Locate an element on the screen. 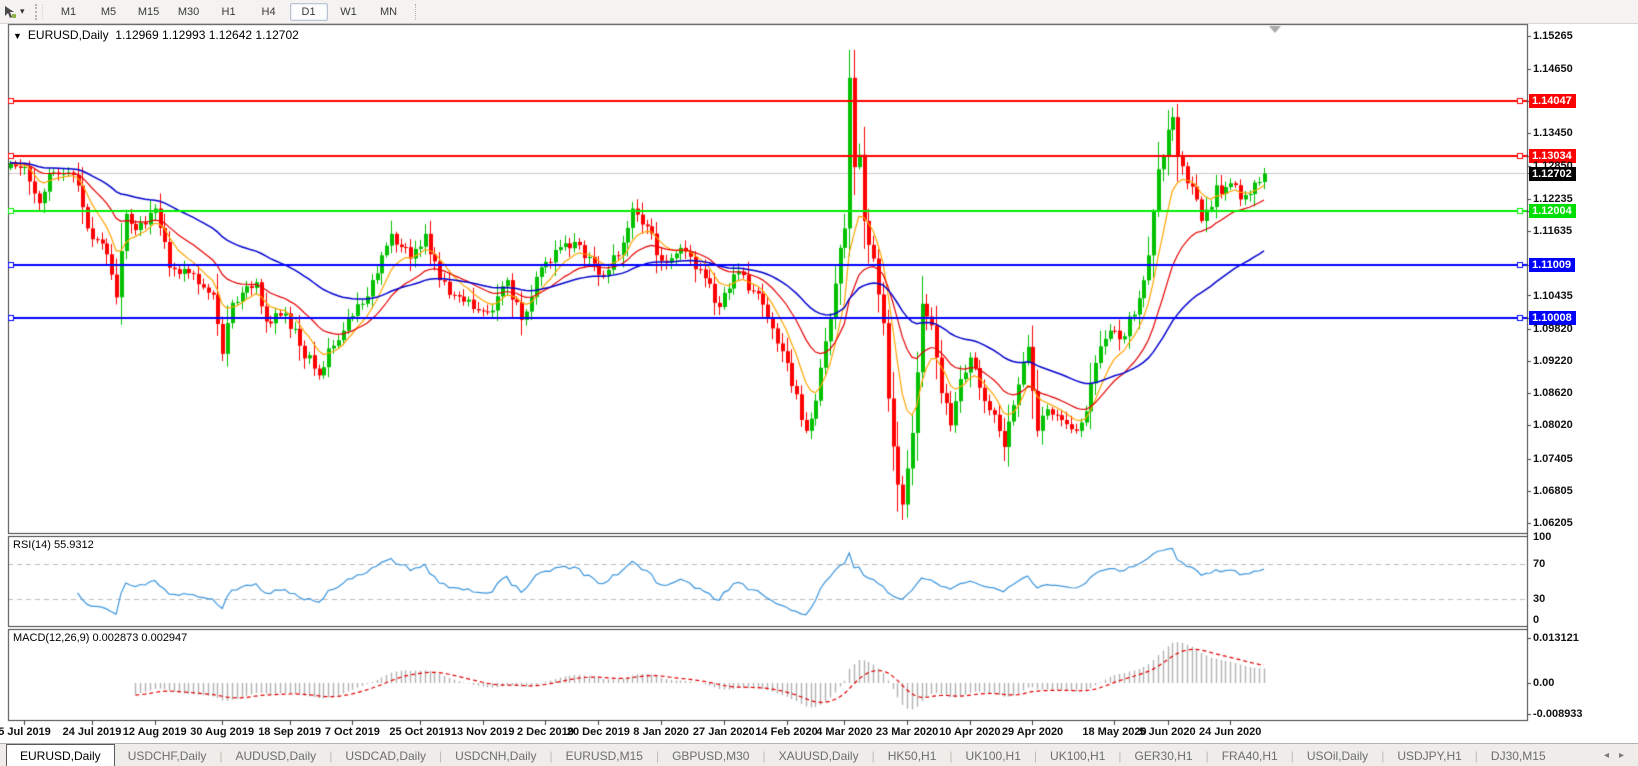 The image size is (1638, 766). price-tick-label: 1.15265 is located at coordinates (1553, 35).